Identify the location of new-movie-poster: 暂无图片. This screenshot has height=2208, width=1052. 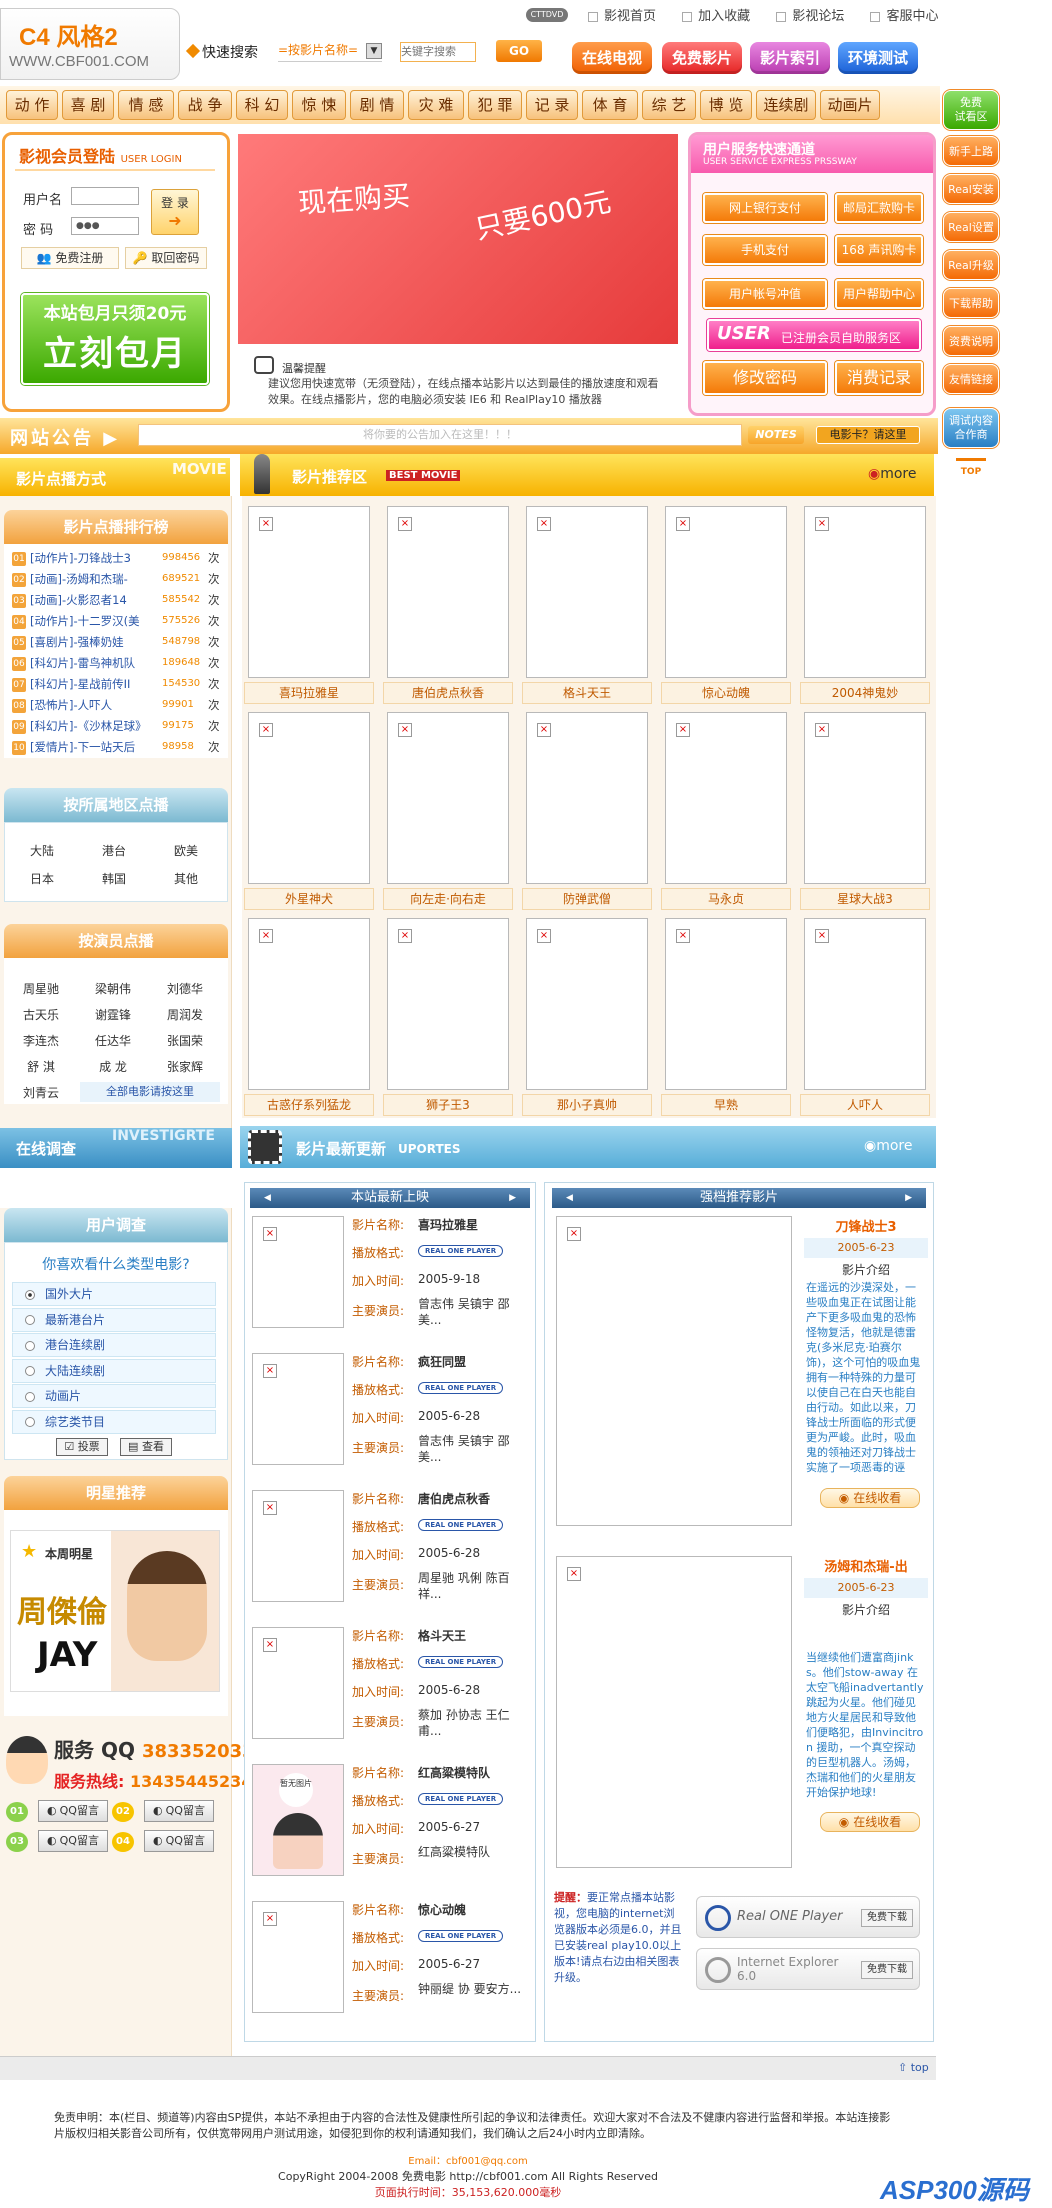
(298, 1820).